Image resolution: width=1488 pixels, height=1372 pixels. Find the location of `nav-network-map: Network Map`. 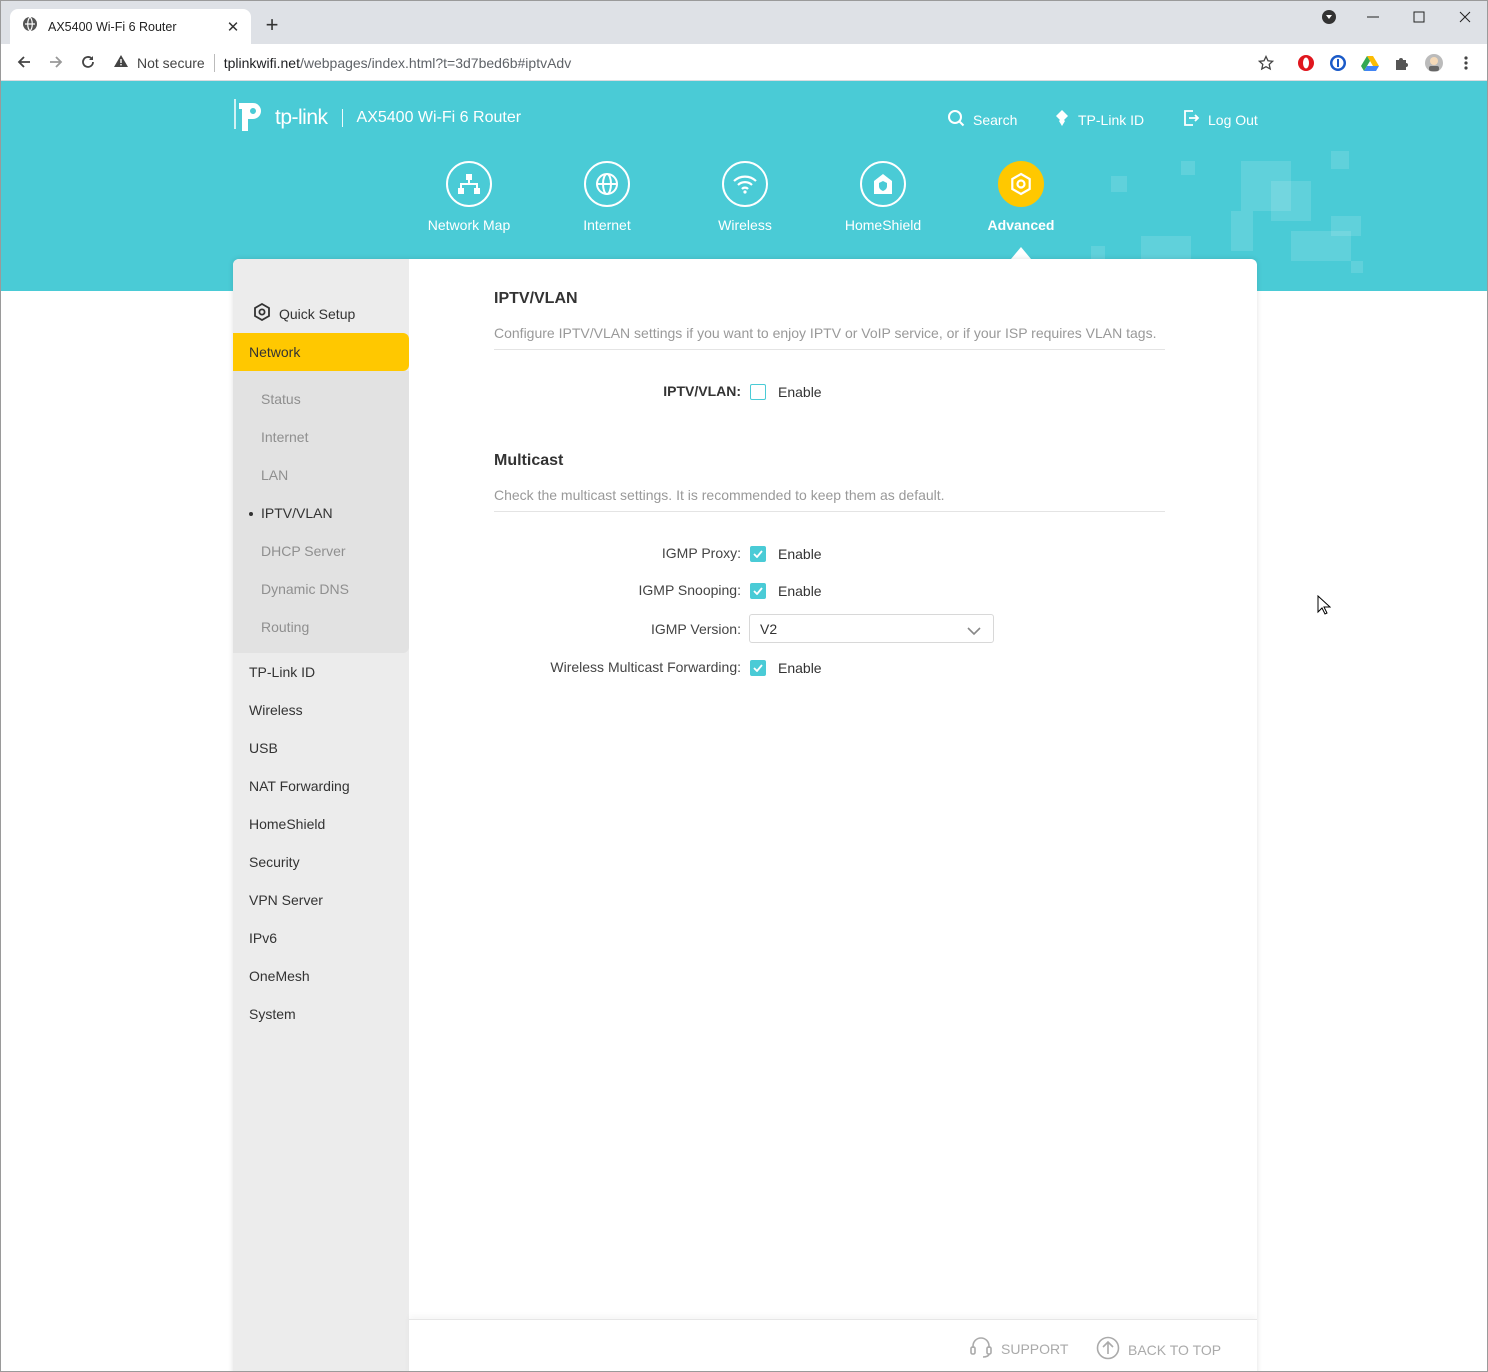

nav-network-map: Network Map is located at coordinates (469, 197).